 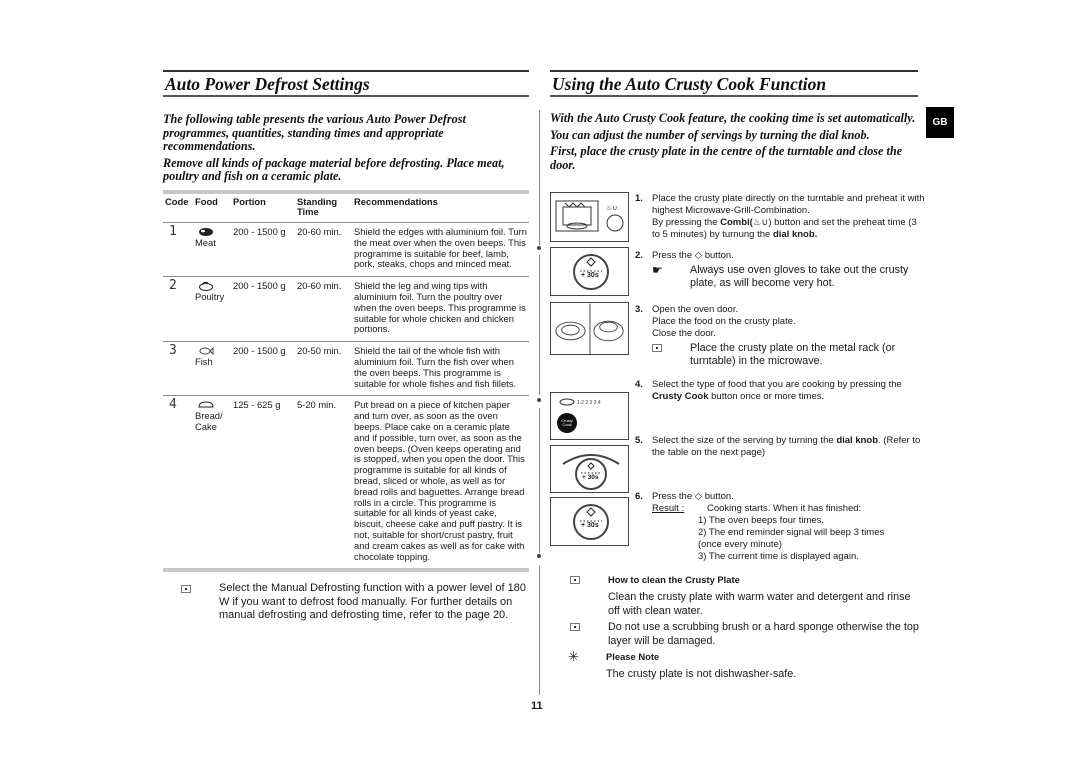 I want to click on result-label: Result :, so click(x=668, y=508).